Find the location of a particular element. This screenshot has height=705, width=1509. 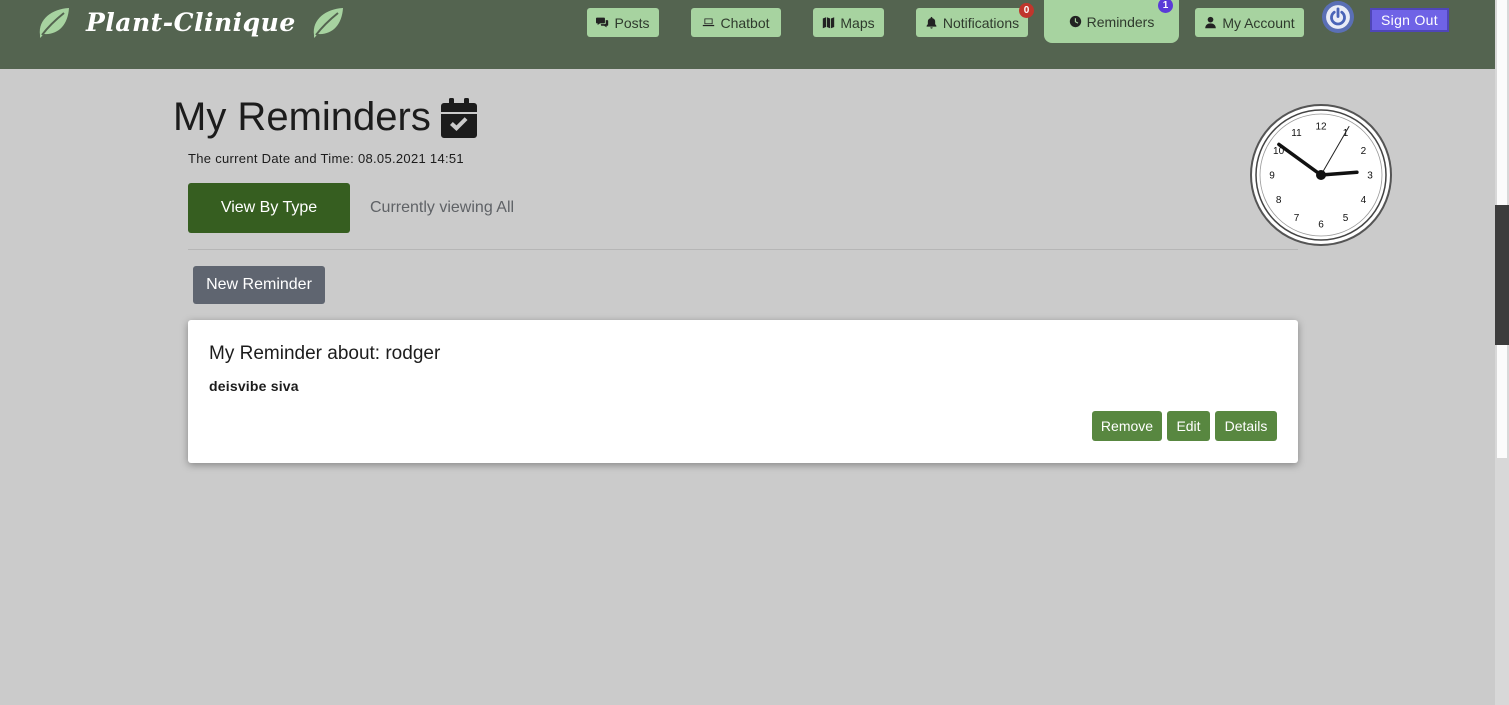

bell-icon is located at coordinates (931, 22).